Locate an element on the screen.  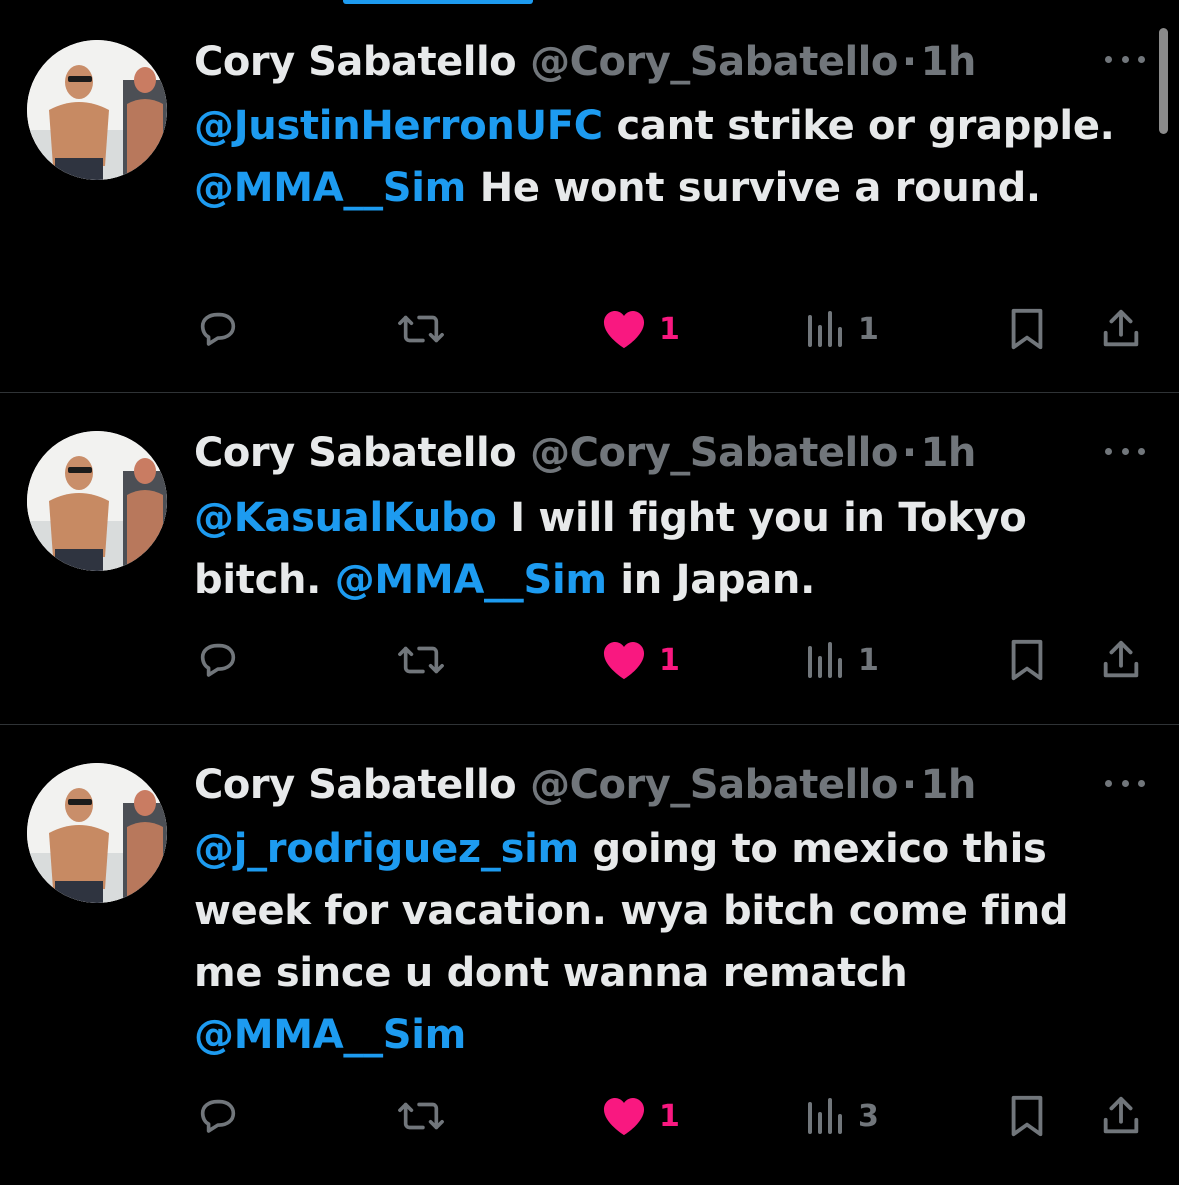
text-segment: He wont survive a round. is located at coordinates (753, 188).